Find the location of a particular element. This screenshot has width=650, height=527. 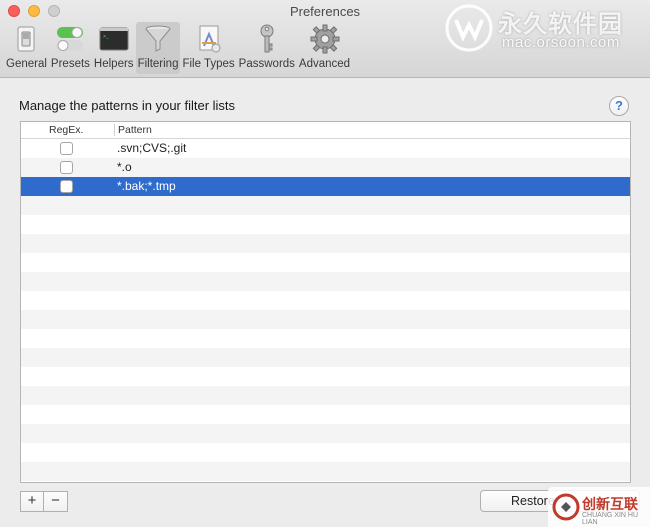

add-remove-group: + − is located at coordinates (44, 501).